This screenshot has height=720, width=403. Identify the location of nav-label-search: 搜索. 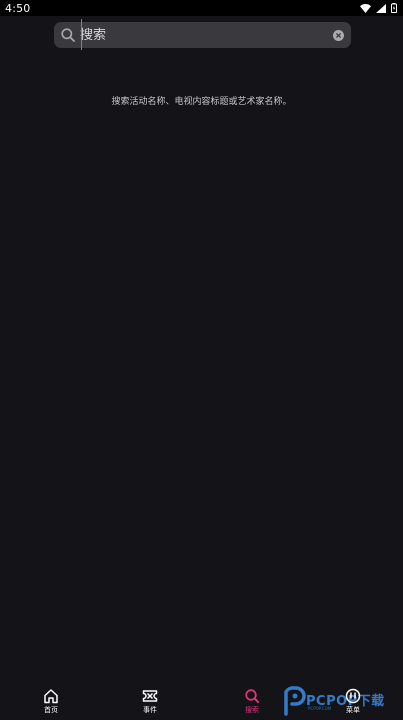
(252, 710).